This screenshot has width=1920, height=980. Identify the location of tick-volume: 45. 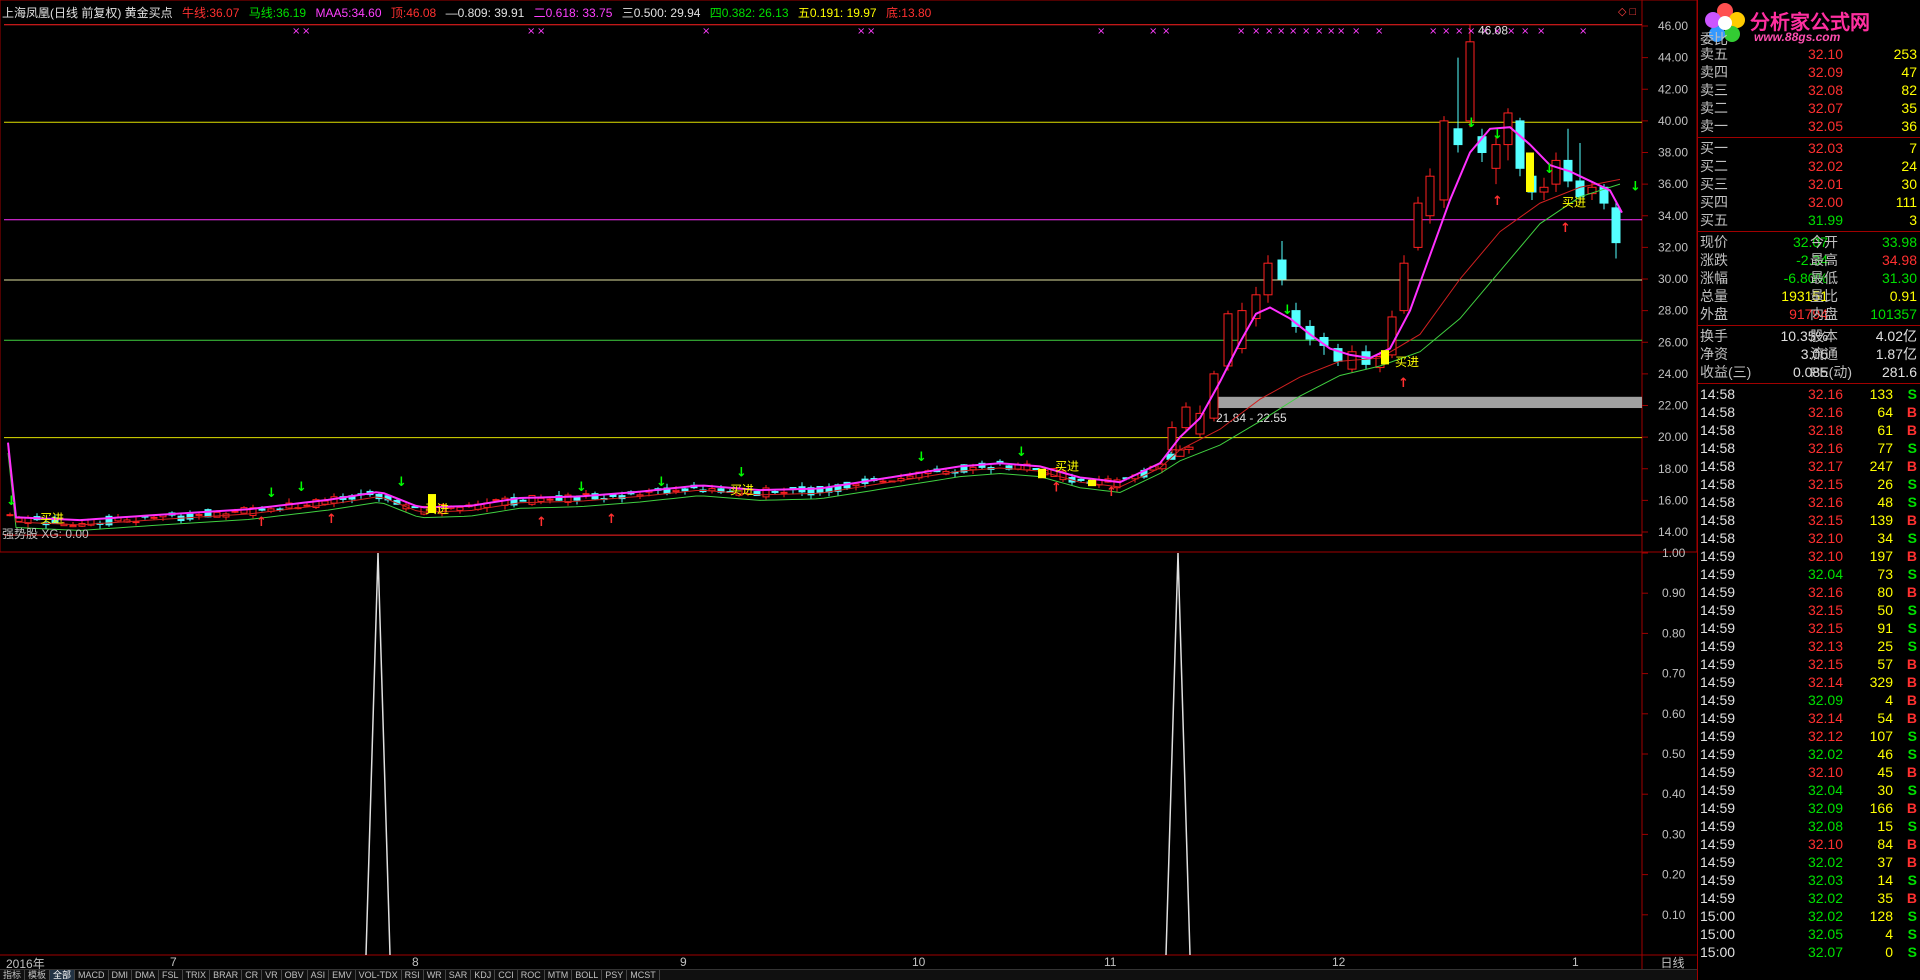
(1885, 772).